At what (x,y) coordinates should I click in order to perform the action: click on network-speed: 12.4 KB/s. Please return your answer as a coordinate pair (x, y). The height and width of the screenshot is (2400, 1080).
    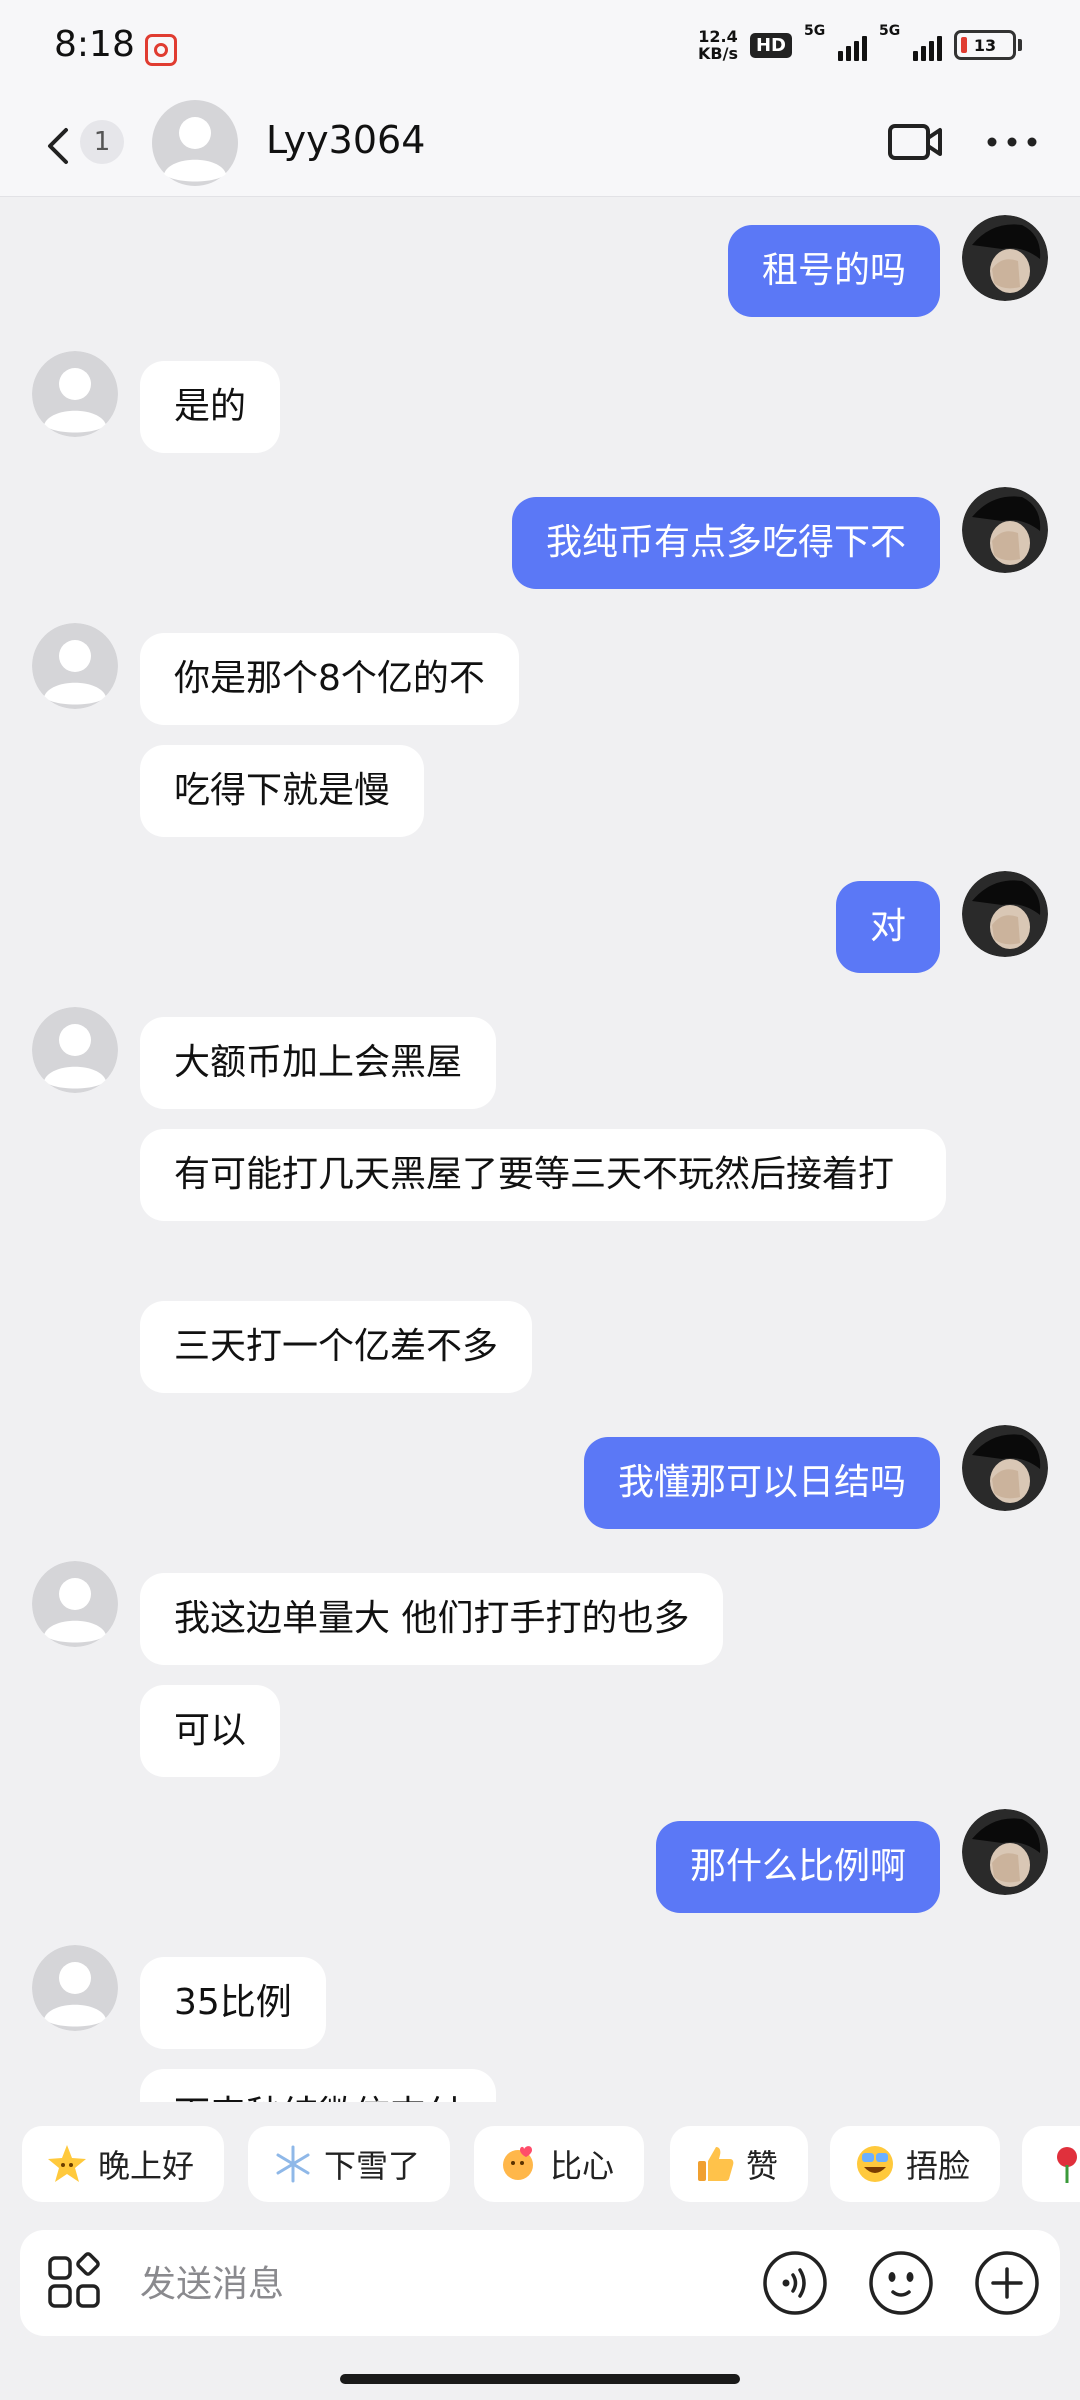
    Looking at the image, I should click on (718, 45).